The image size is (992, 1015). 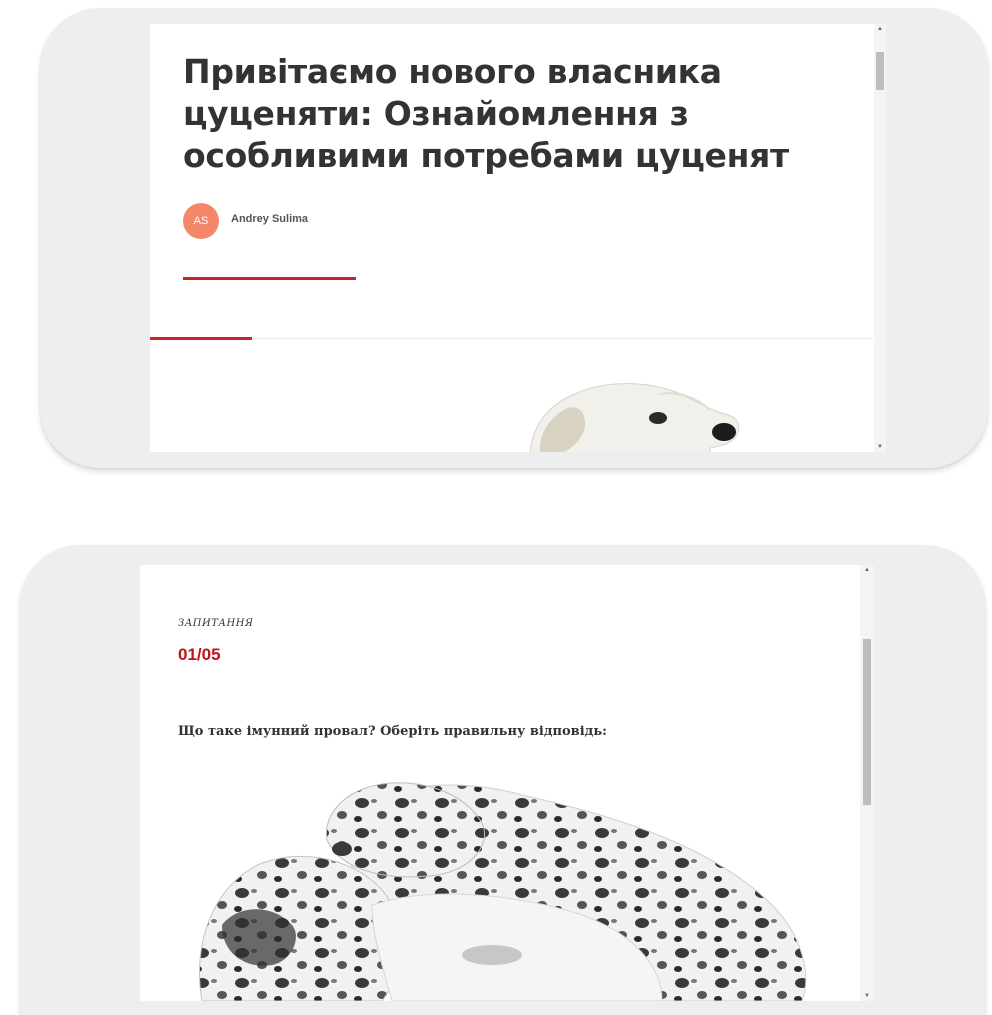 What do you see at coordinates (269, 278) in the screenshot?
I see `title-underline` at bounding box center [269, 278].